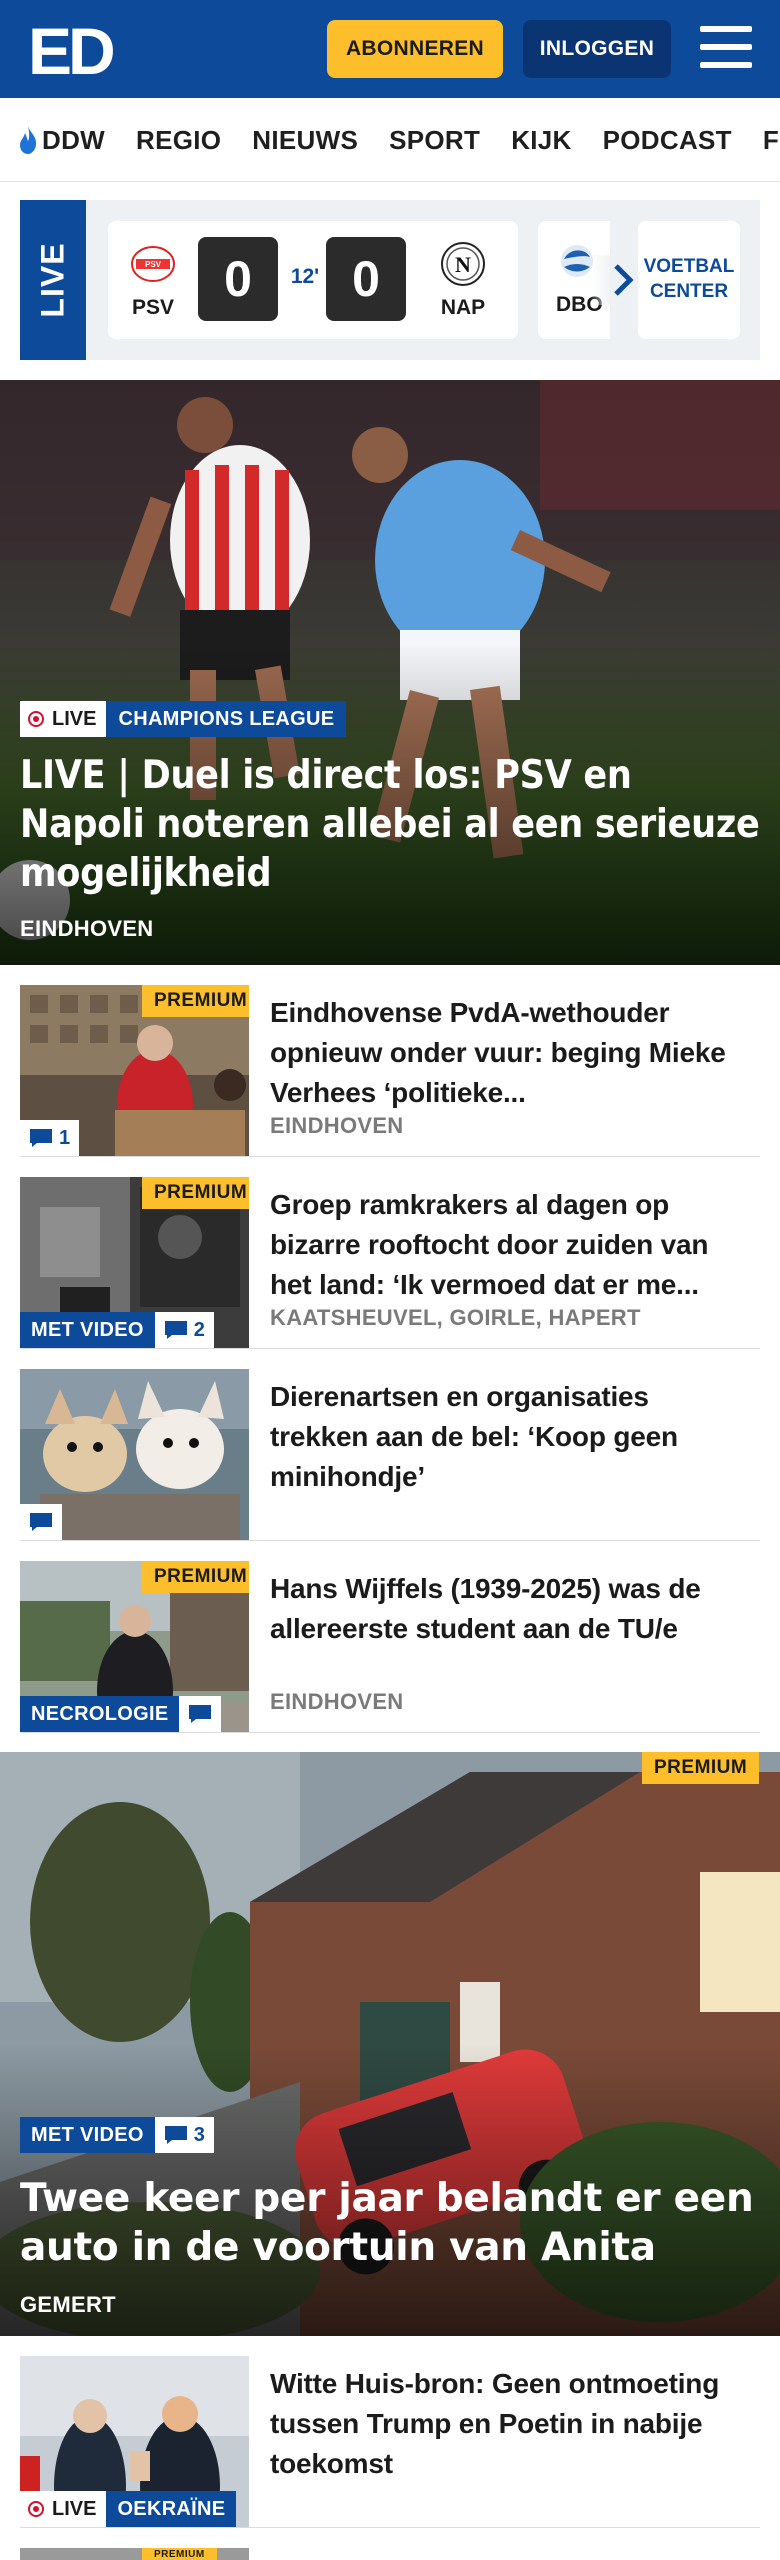 This screenshot has height=2560, width=780. I want to click on flame-icon, so click(28, 140).